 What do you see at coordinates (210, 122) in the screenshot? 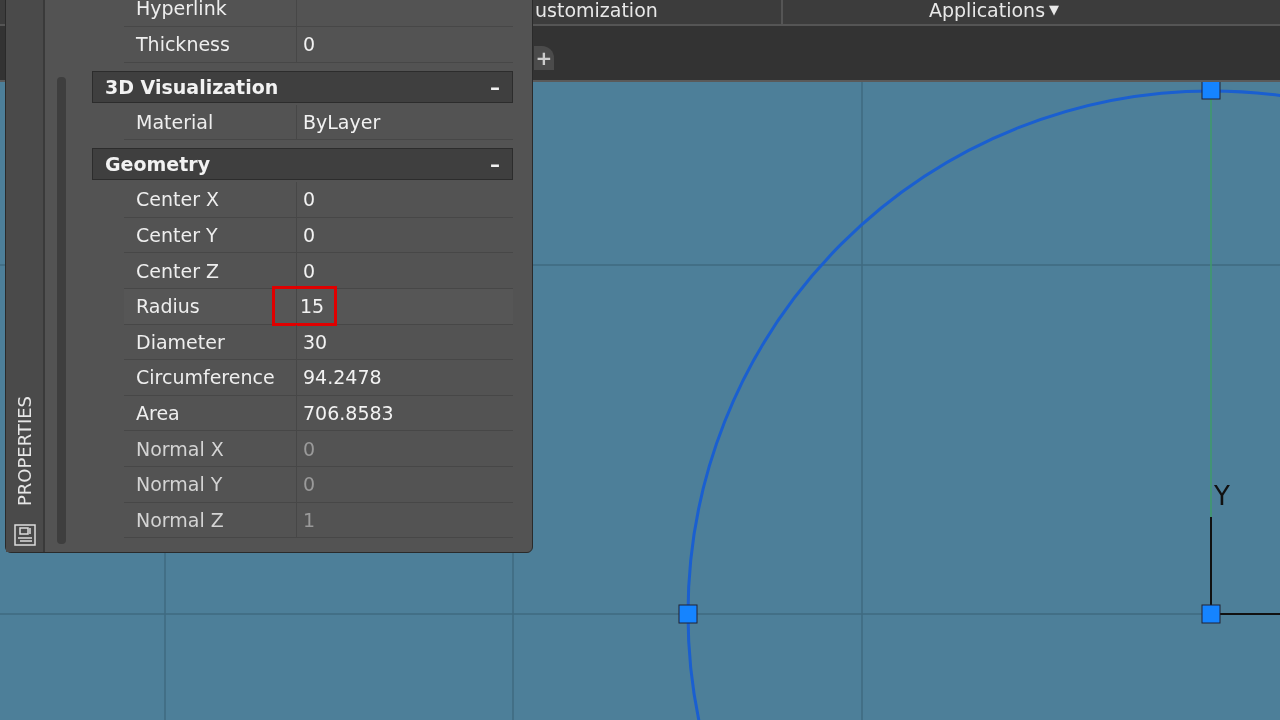
I see `property-label: Material` at bounding box center [210, 122].